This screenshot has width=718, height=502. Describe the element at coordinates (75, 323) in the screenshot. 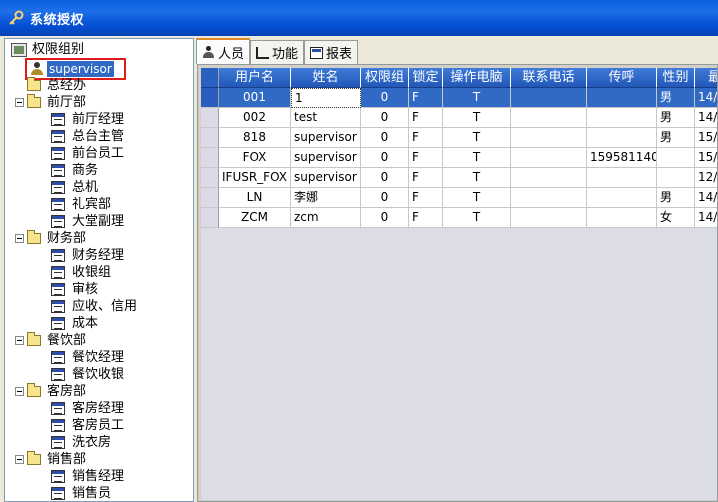

I see `tree-item: 成本` at that location.